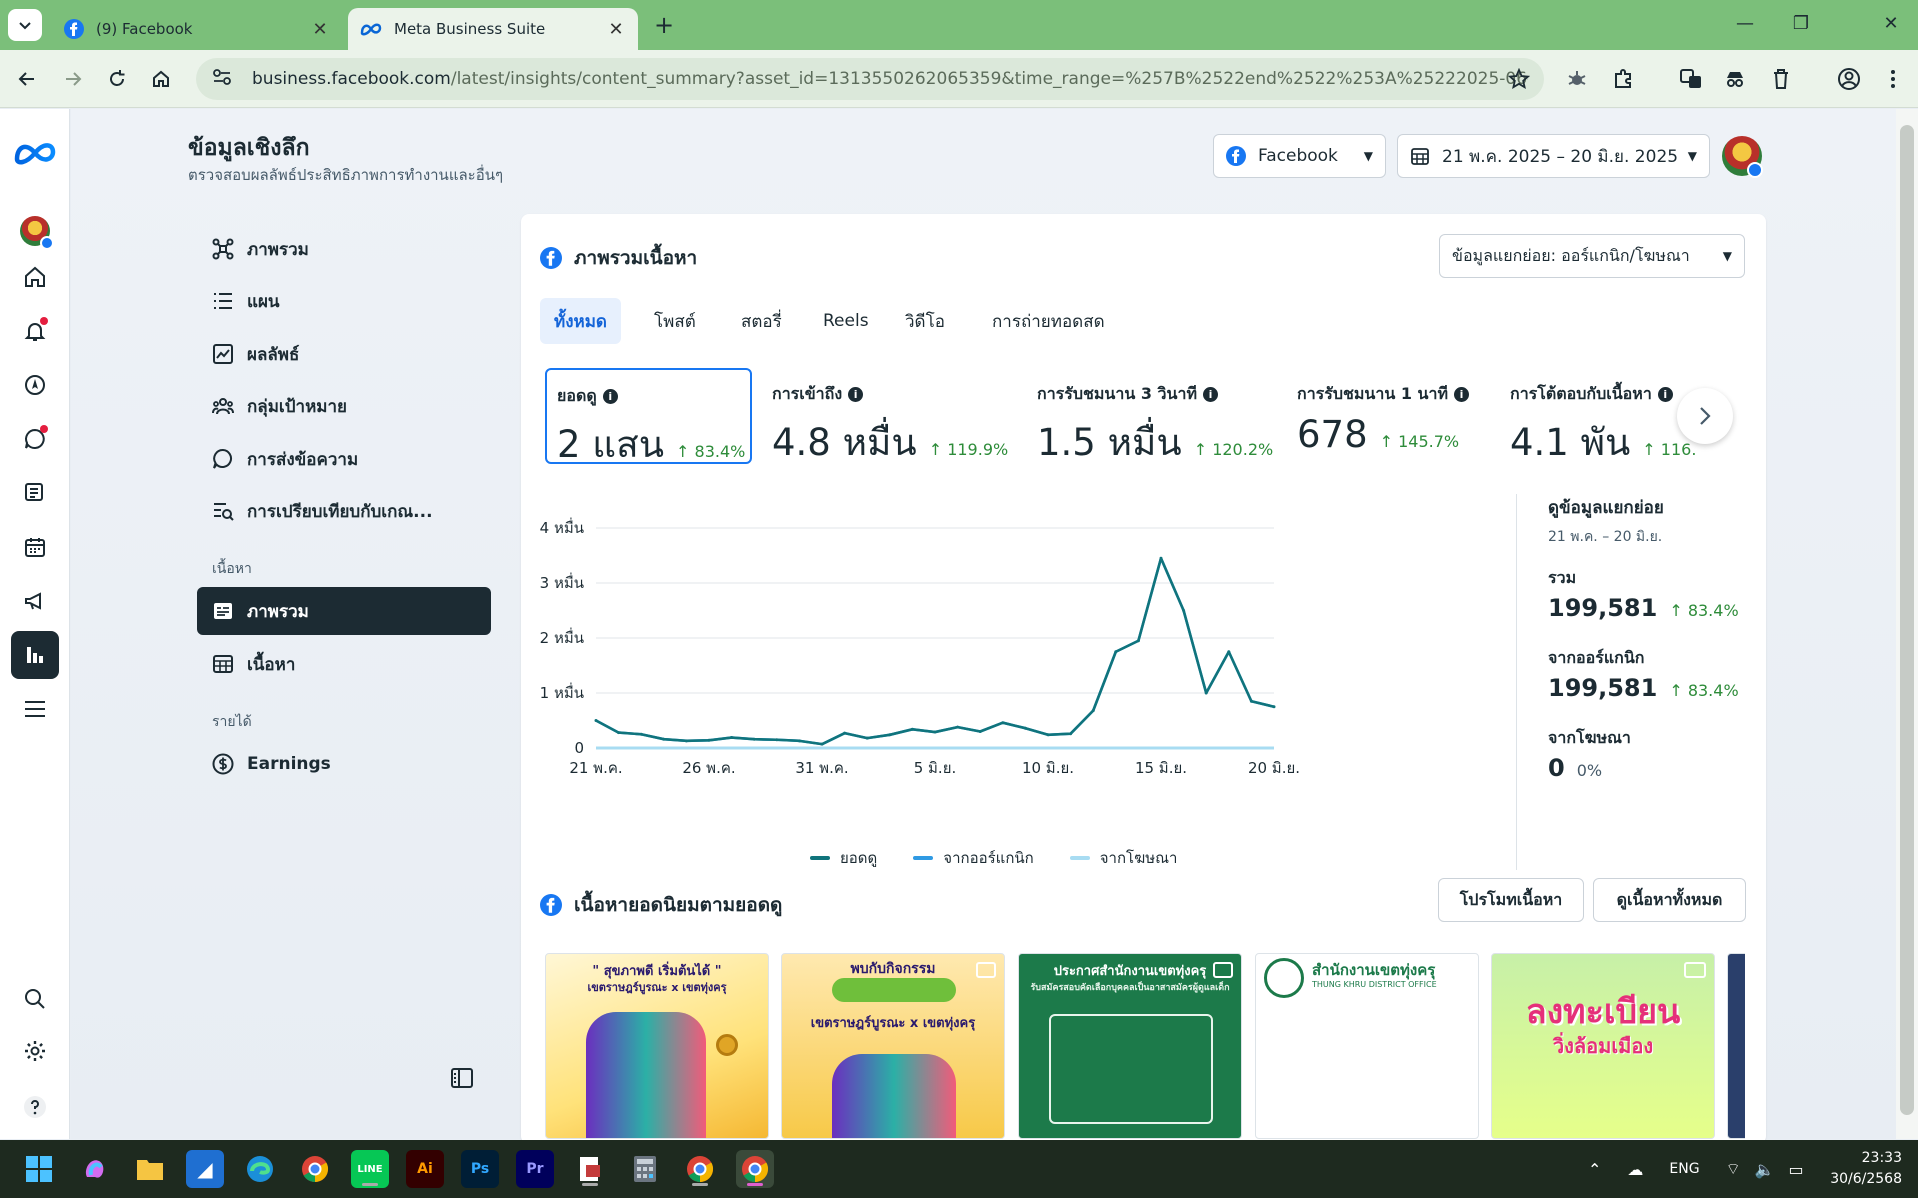 The width and height of the screenshot is (1918, 1198). Describe the element at coordinates (846, 321) in the screenshot. I see `tab-reels: Reels` at that location.